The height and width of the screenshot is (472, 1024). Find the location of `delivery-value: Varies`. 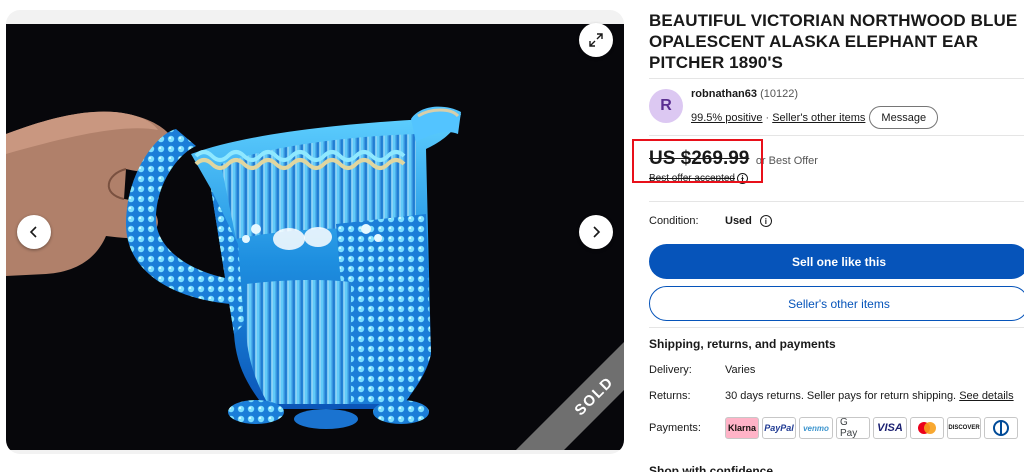

delivery-value: Varies is located at coordinates (740, 370).